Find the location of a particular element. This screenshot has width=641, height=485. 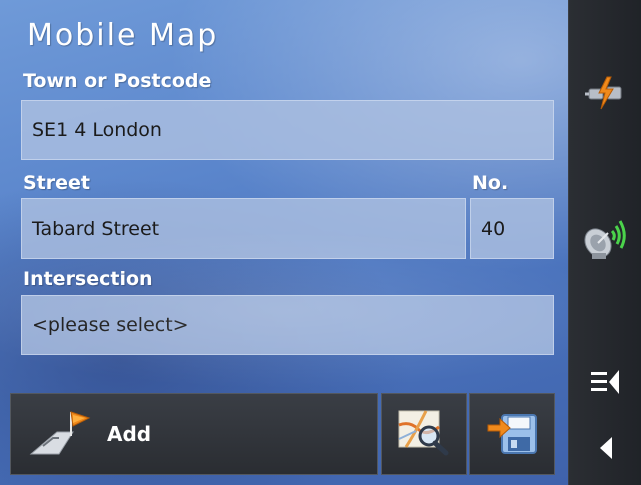

house-number-value: 40 is located at coordinates (493, 228).